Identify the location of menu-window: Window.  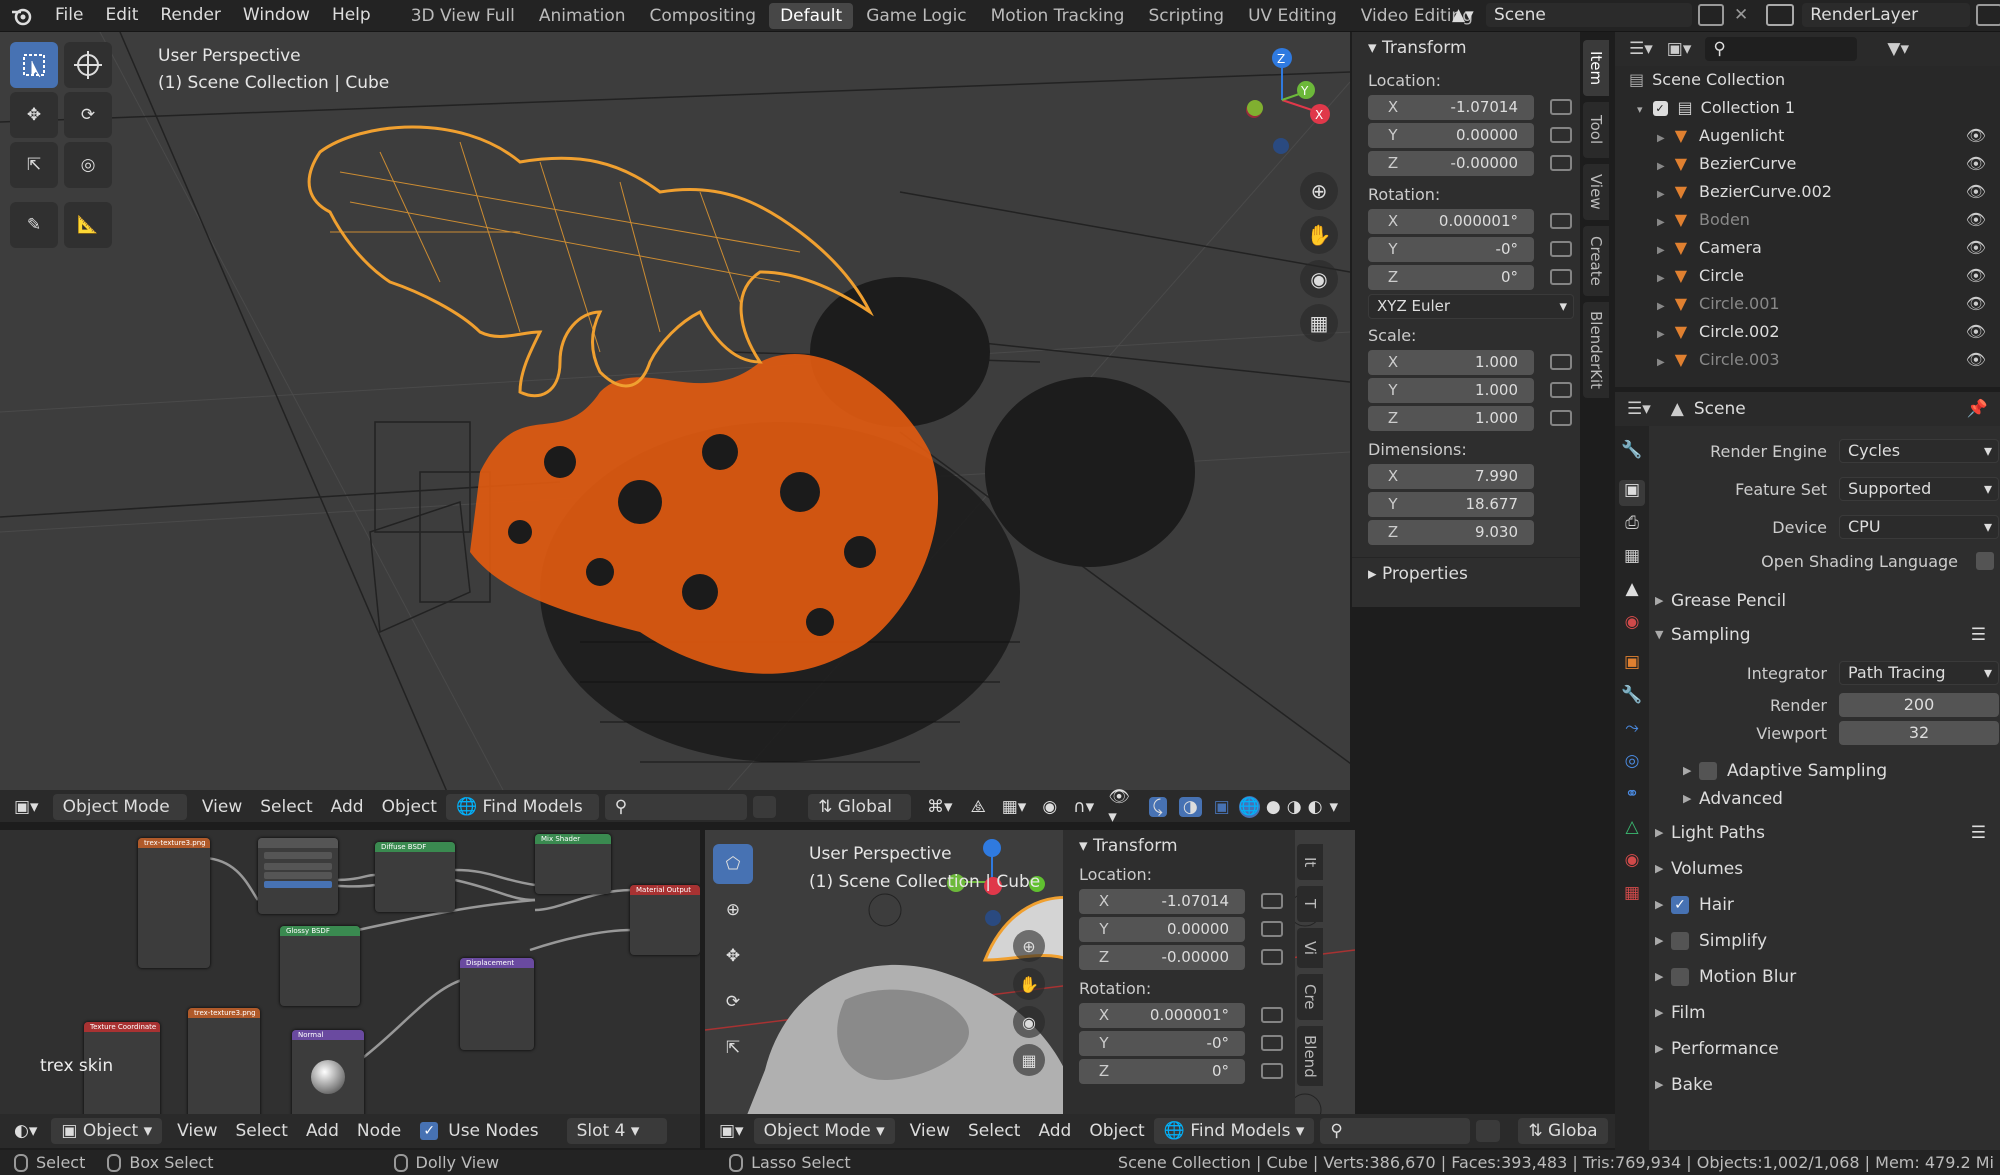
(276, 16).